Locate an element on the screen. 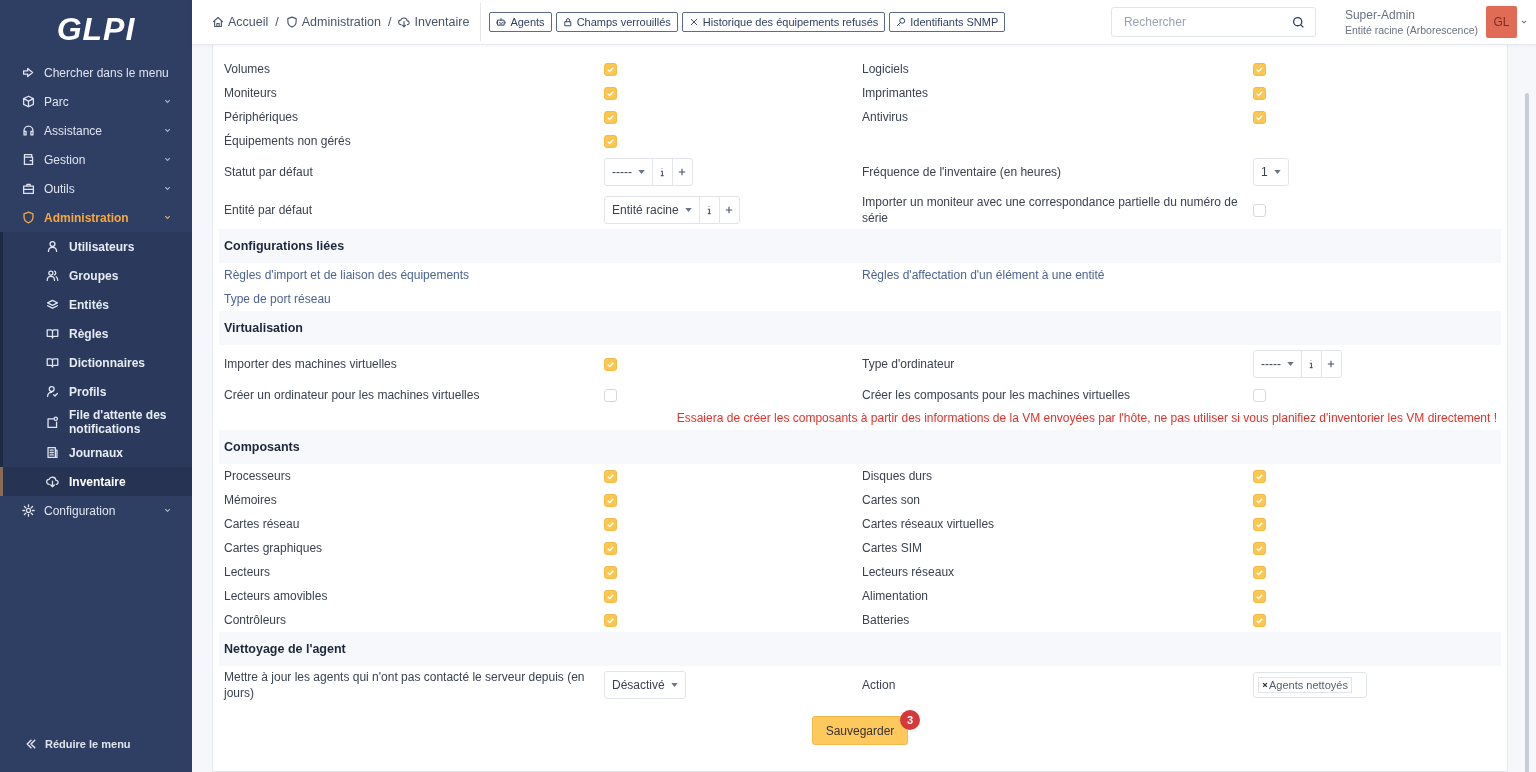 The width and height of the screenshot is (1536, 772). sidebar-item: Gestion is located at coordinates (96, 159).